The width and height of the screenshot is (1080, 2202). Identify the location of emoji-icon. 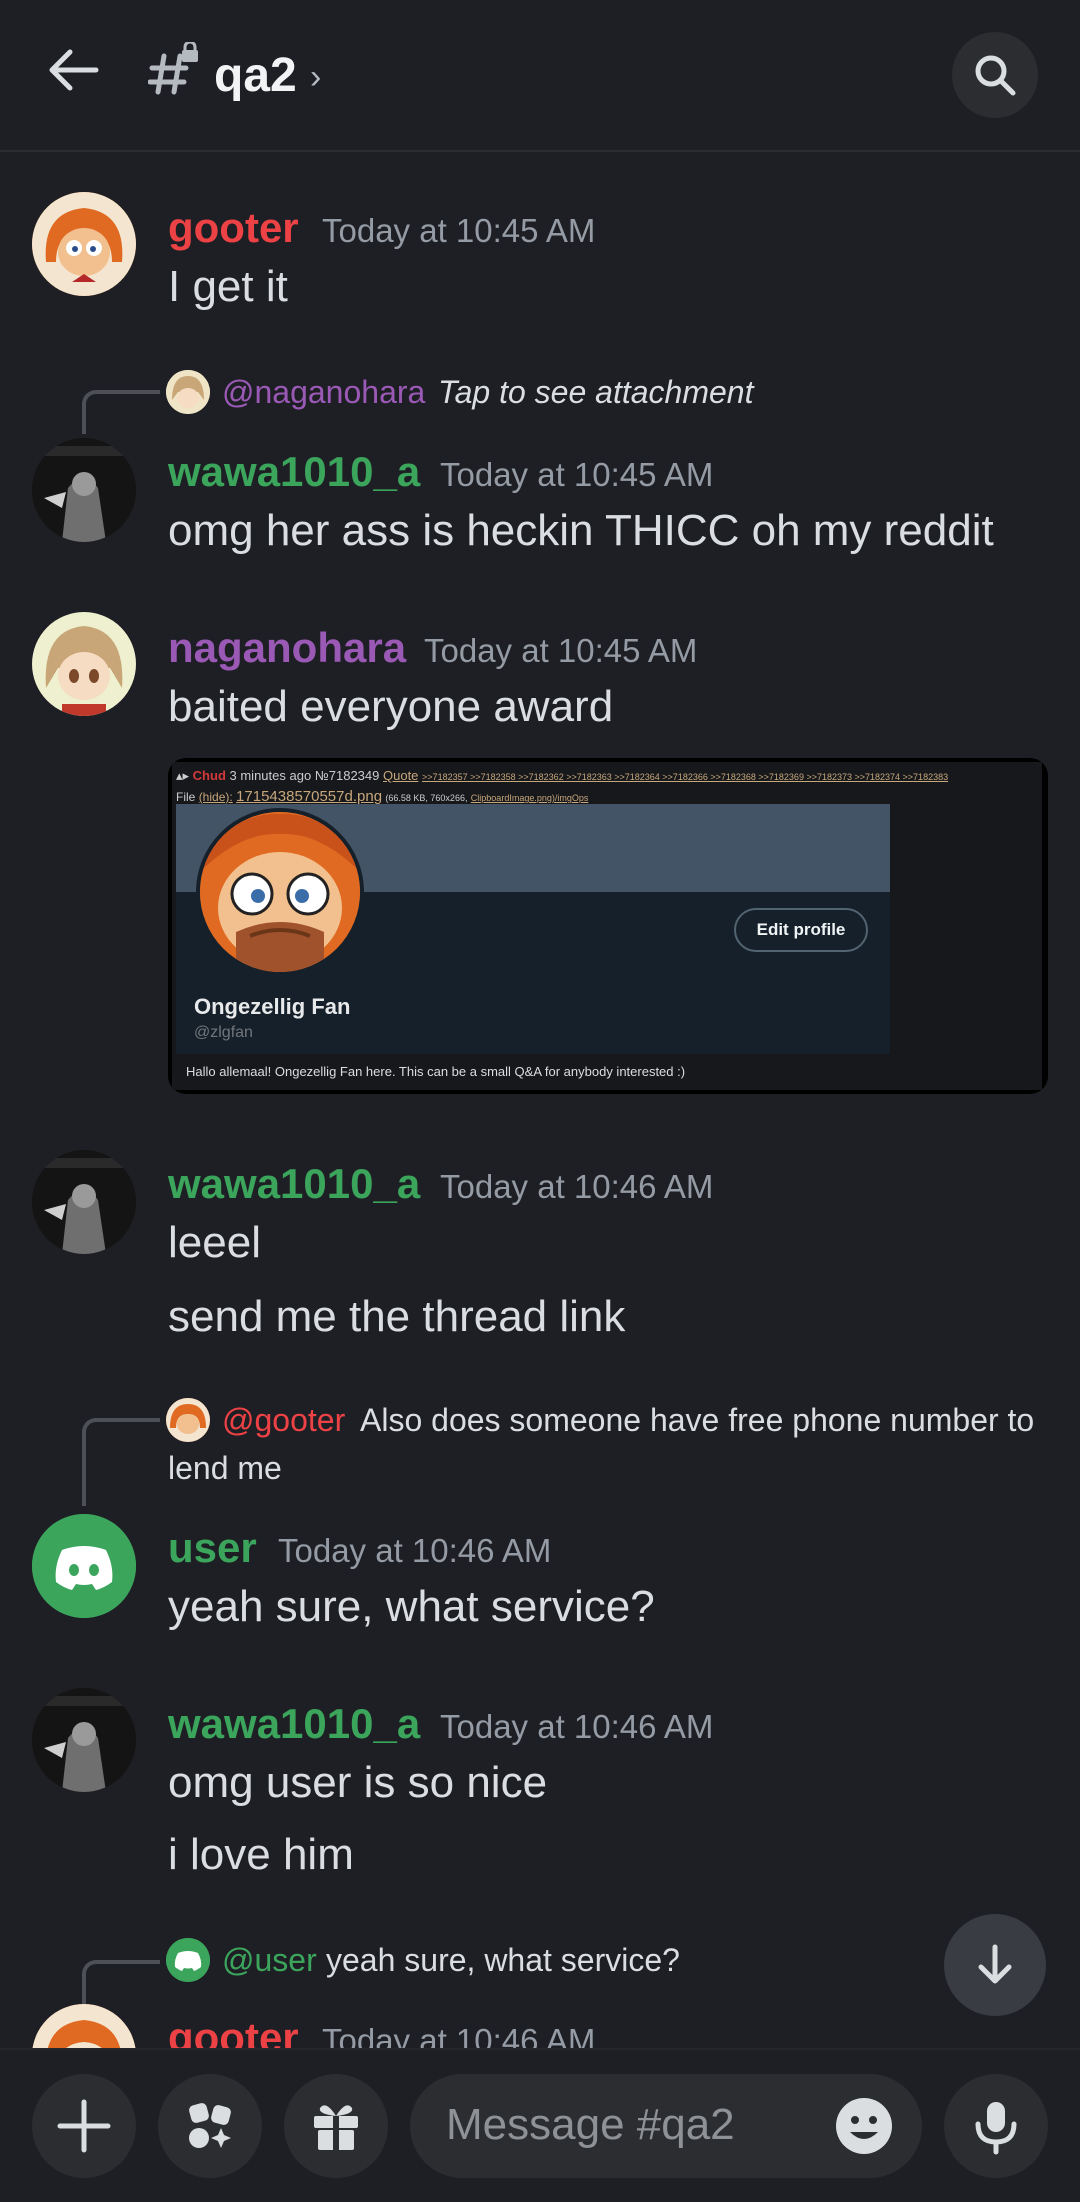
(864, 2126).